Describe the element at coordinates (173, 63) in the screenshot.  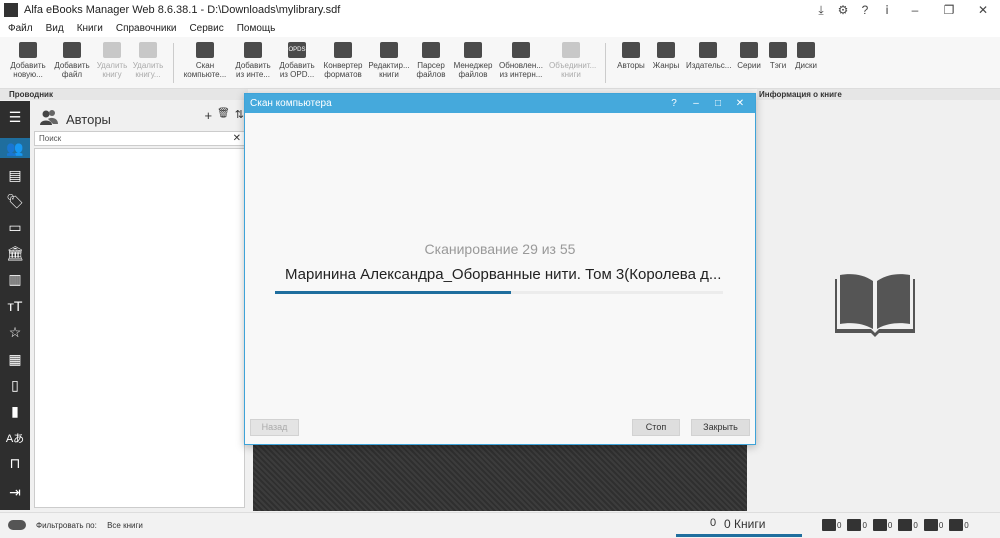
I see `toolbar-separator` at that location.